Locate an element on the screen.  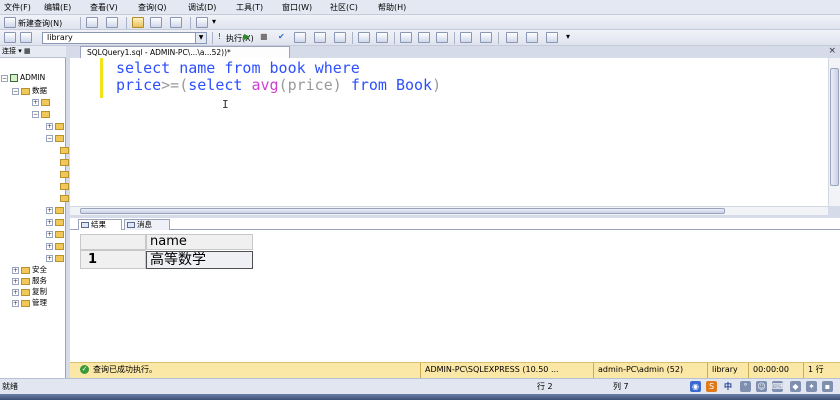
print-icon is located at coordinates (176, 22).